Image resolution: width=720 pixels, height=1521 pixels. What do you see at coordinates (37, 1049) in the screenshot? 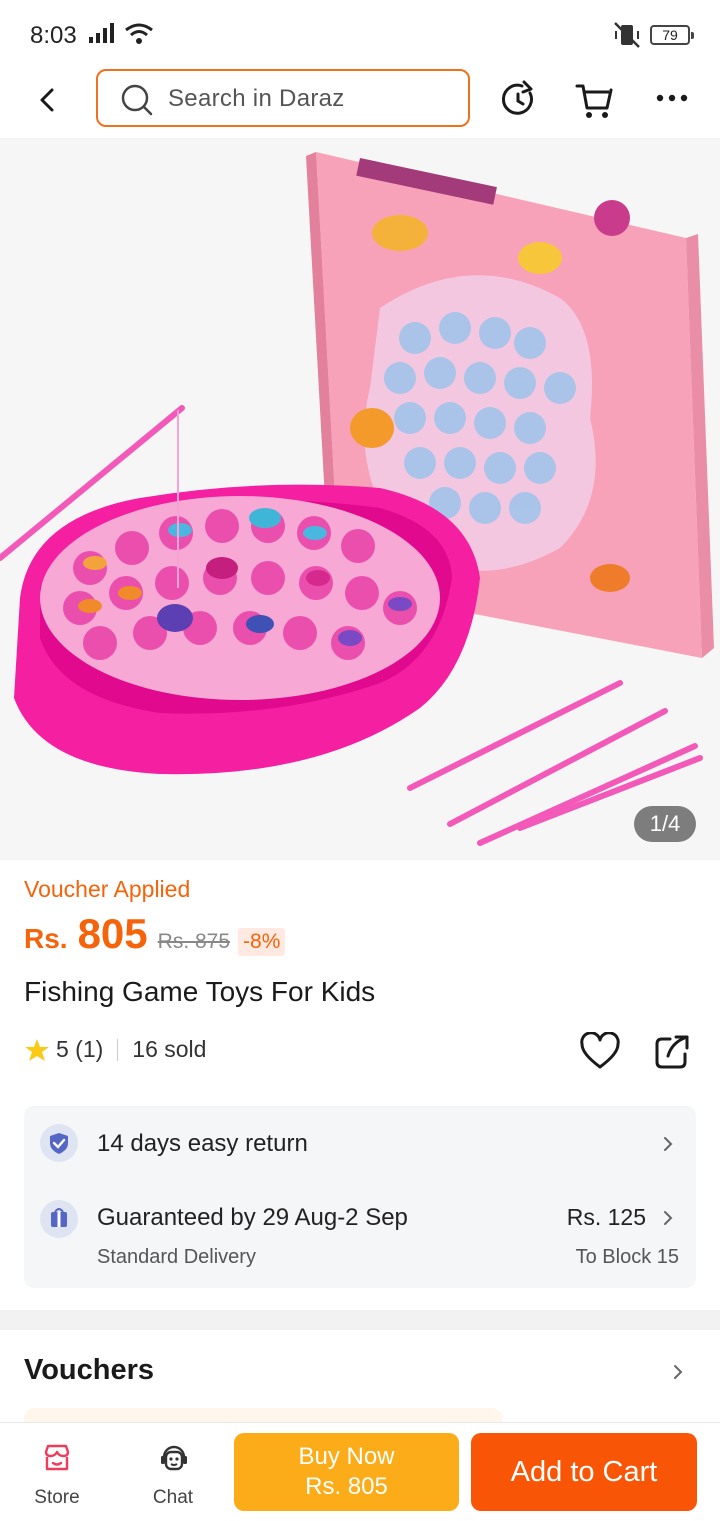
I see `star-icon` at bounding box center [37, 1049].